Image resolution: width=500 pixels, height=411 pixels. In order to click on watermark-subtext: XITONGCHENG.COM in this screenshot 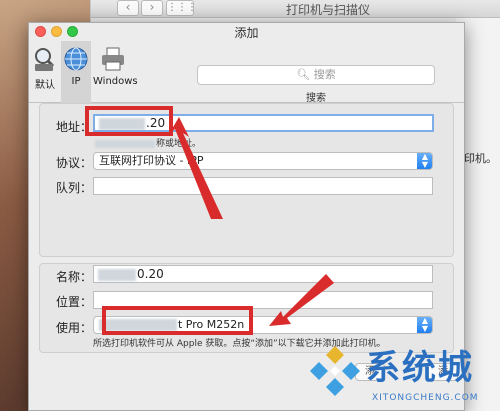, I will do `click(425, 398)`.